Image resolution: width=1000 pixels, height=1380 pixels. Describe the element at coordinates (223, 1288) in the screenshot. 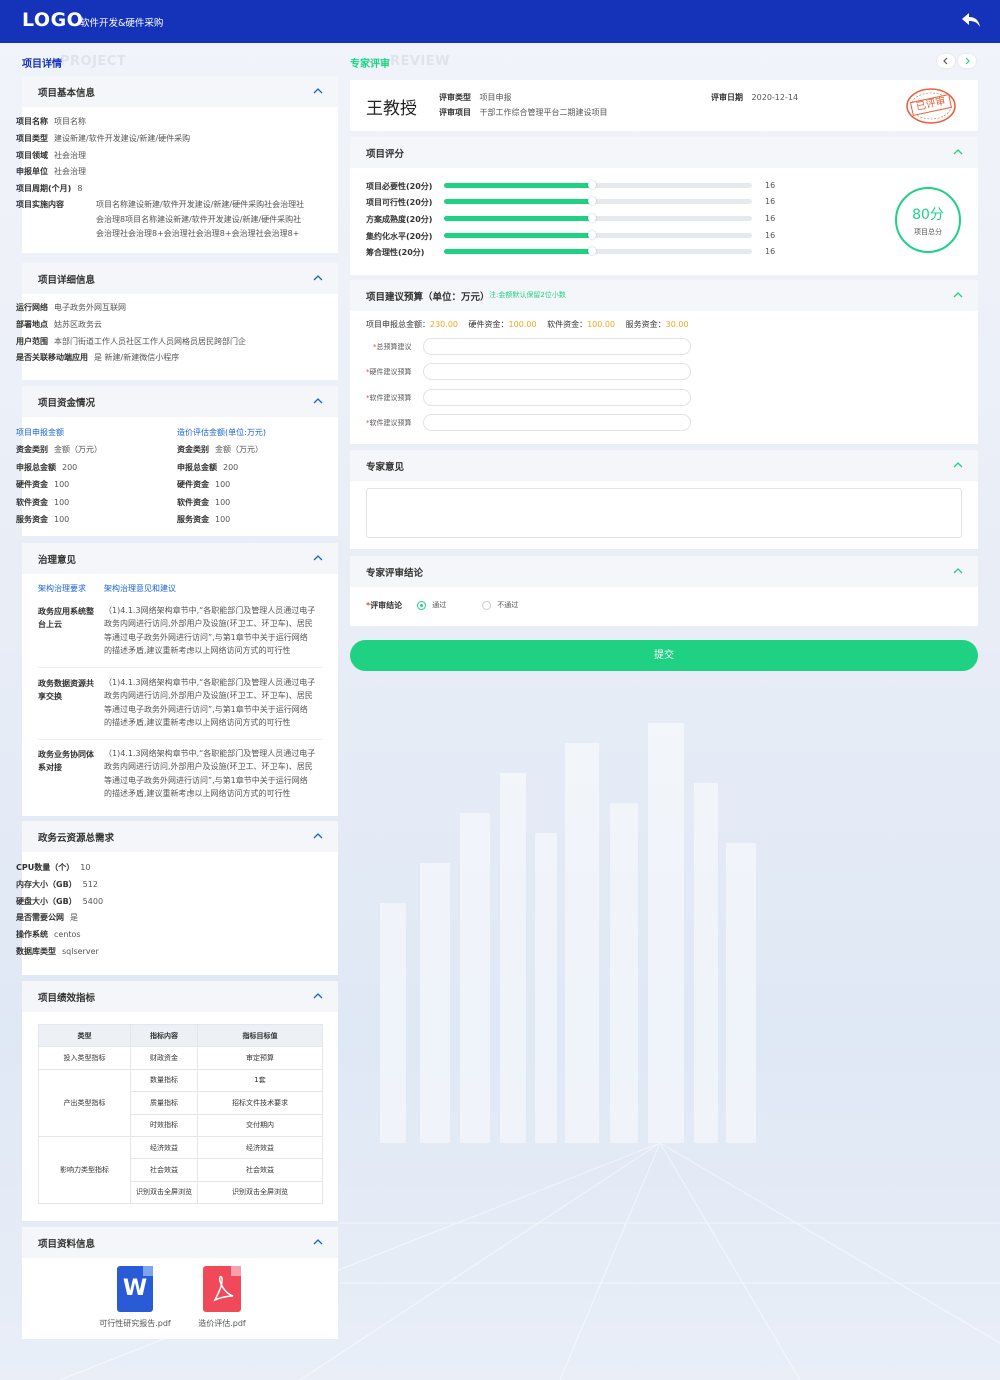

I see `acrobat-icon` at that location.